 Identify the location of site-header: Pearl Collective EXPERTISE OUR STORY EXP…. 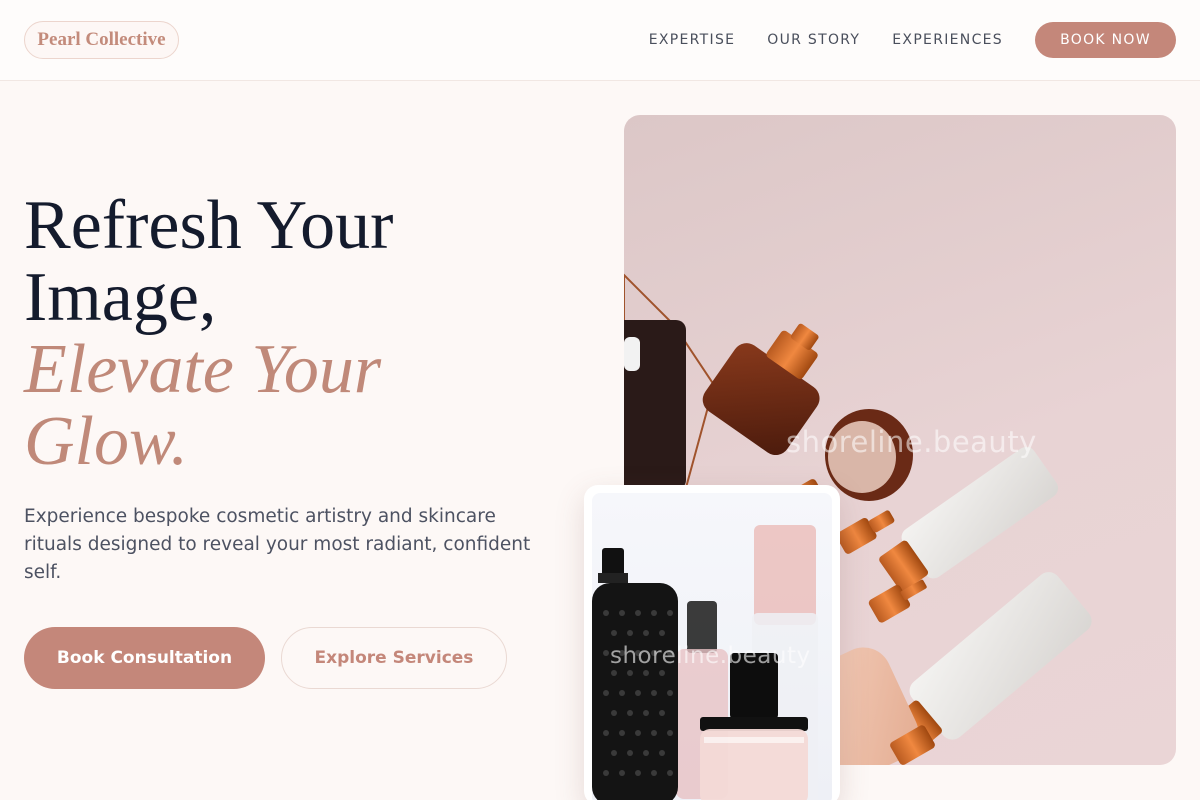
(600, 40).